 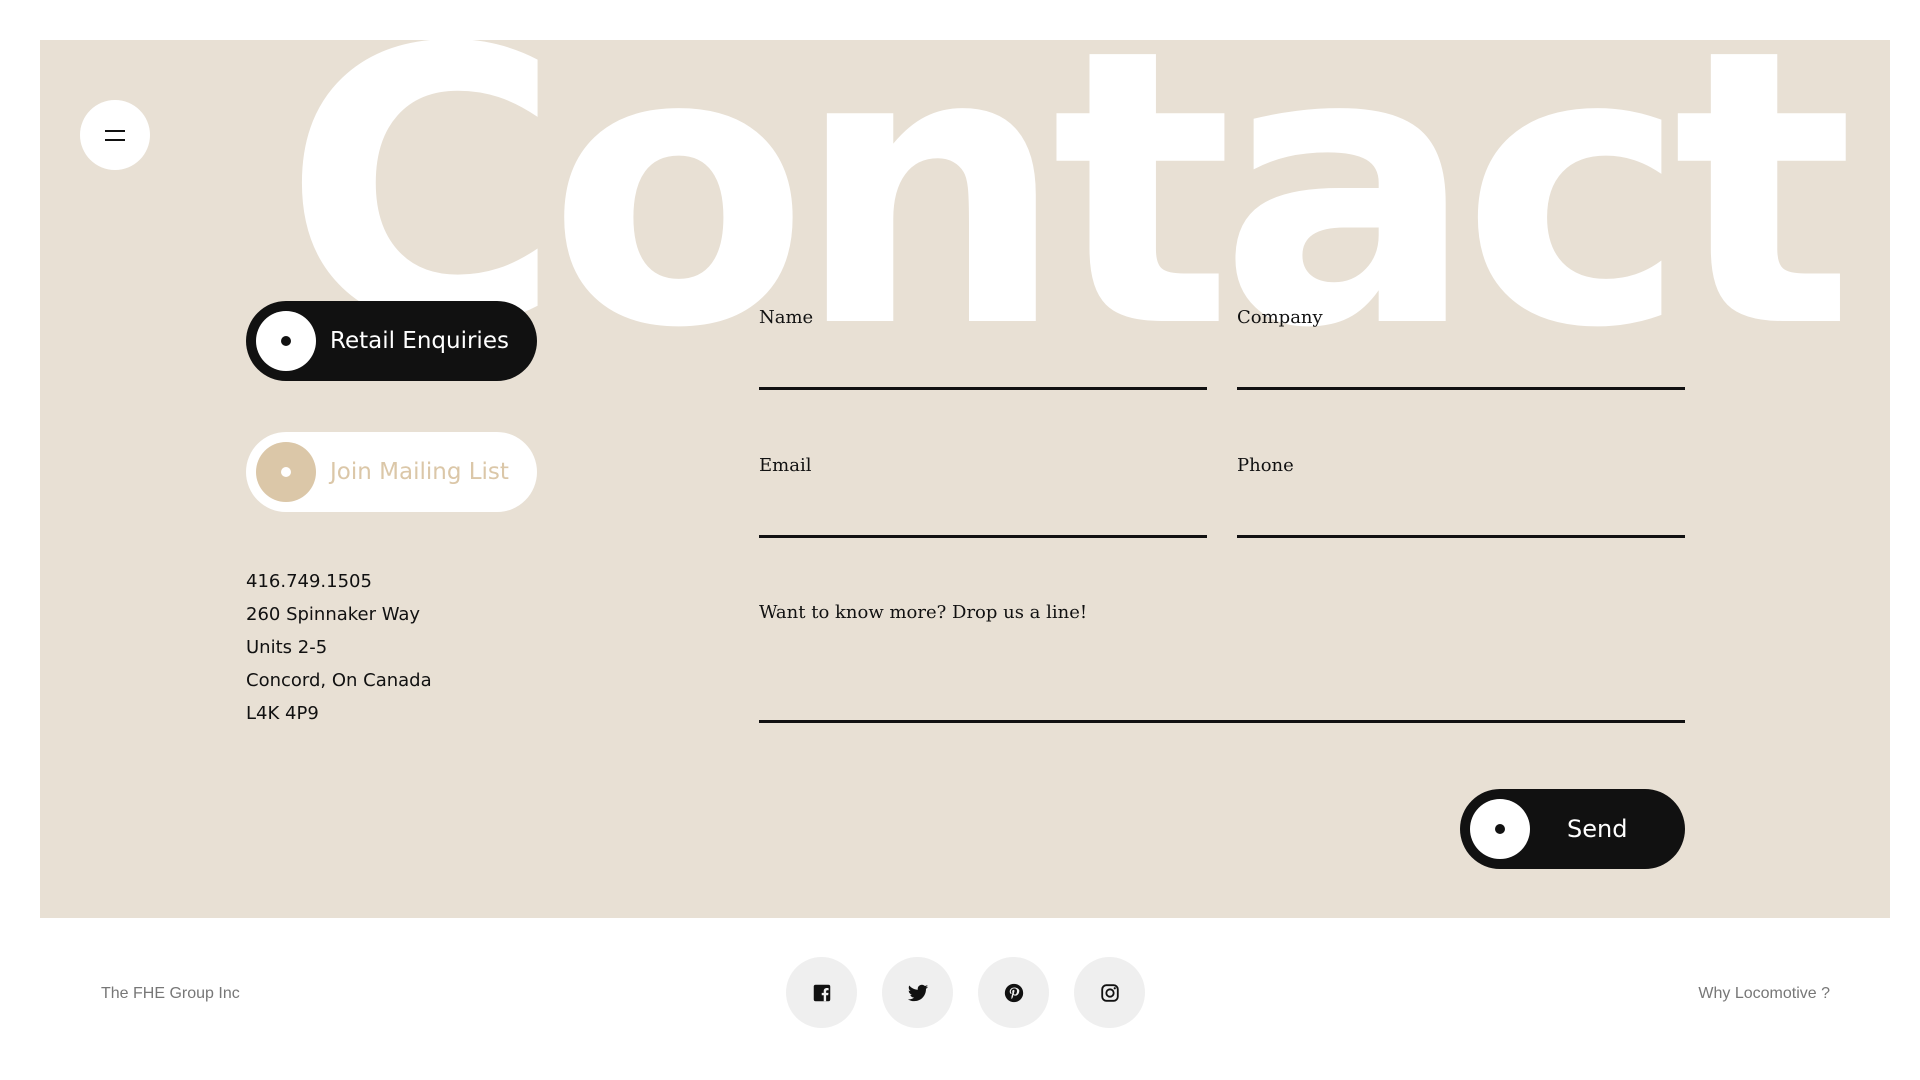 What do you see at coordinates (785, 465) in the screenshot?
I see `email-label: Email` at bounding box center [785, 465].